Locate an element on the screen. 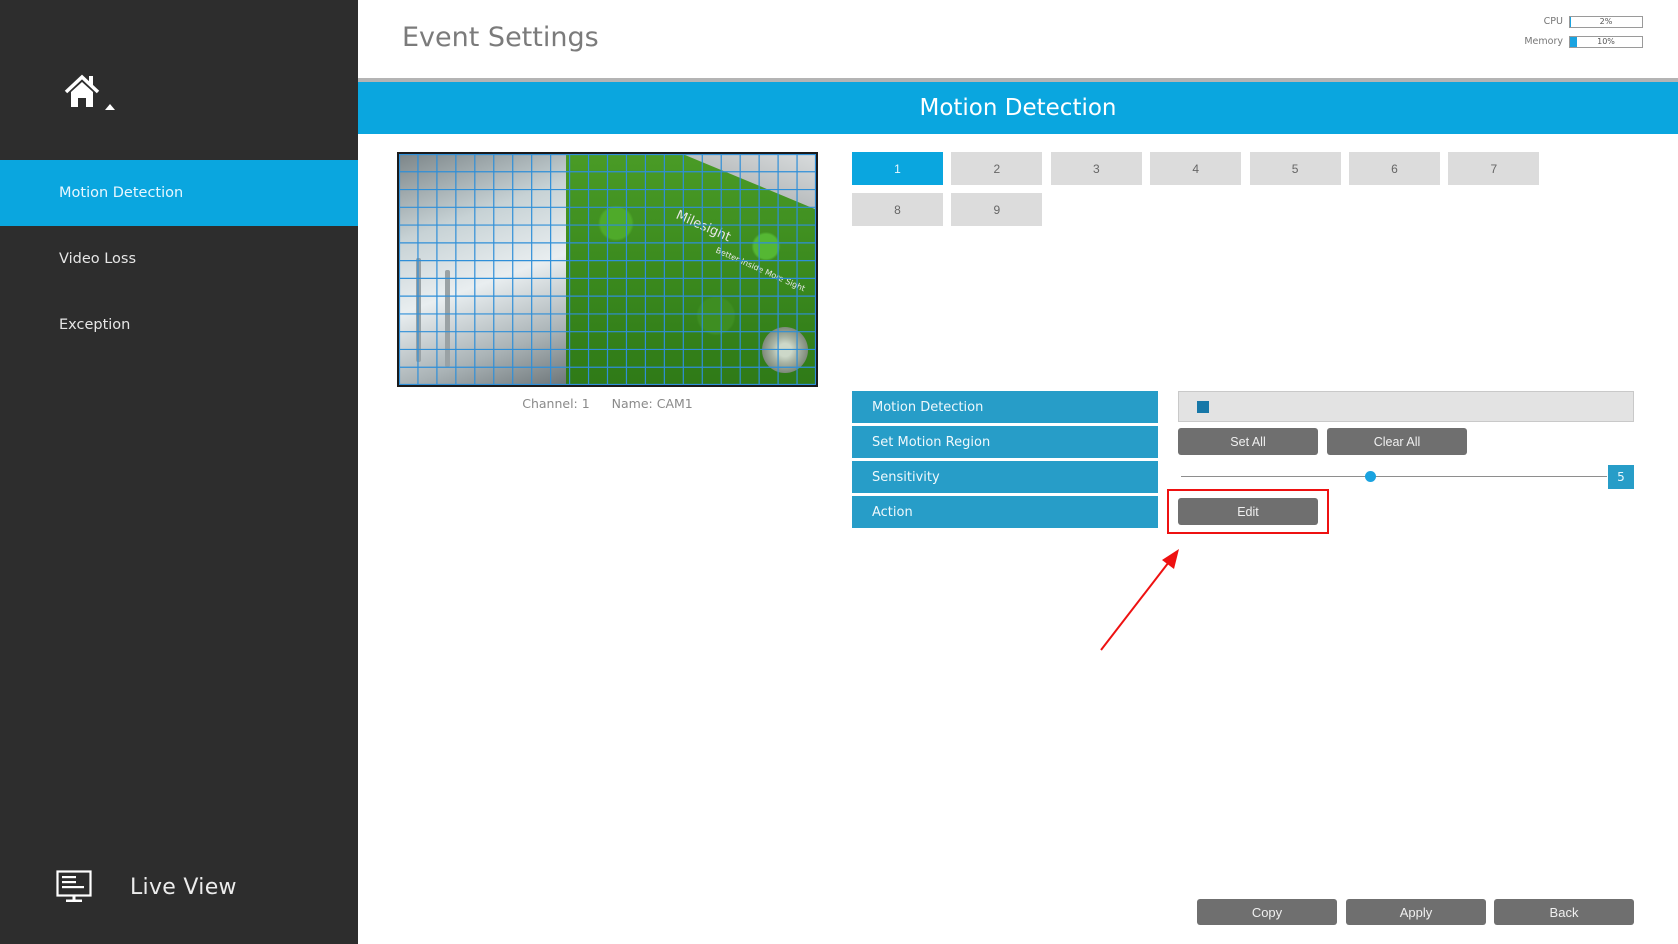 Image resolution: width=1678 pixels, height=944 pixels. home-button is located at coordinates (94, 94).